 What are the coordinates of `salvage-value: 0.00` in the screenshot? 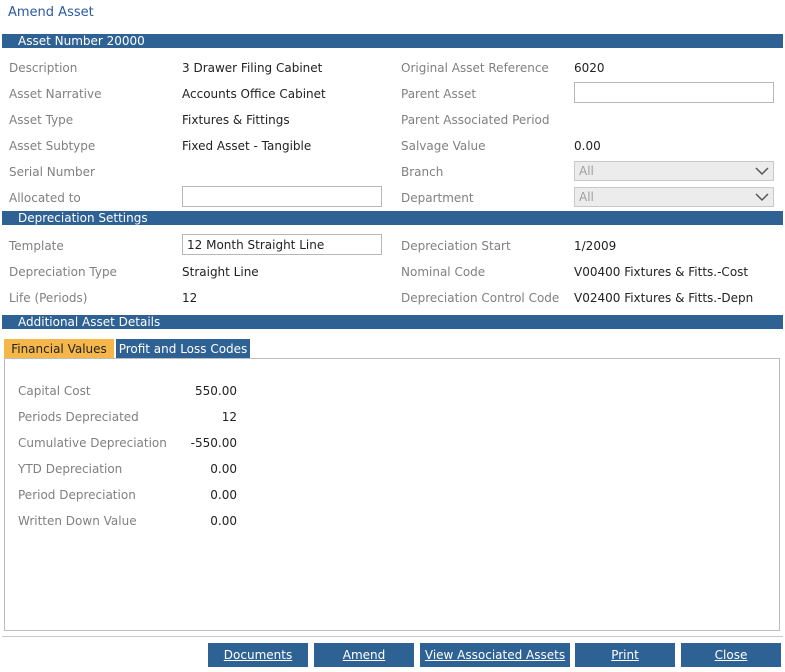 It's located at (587, 146).